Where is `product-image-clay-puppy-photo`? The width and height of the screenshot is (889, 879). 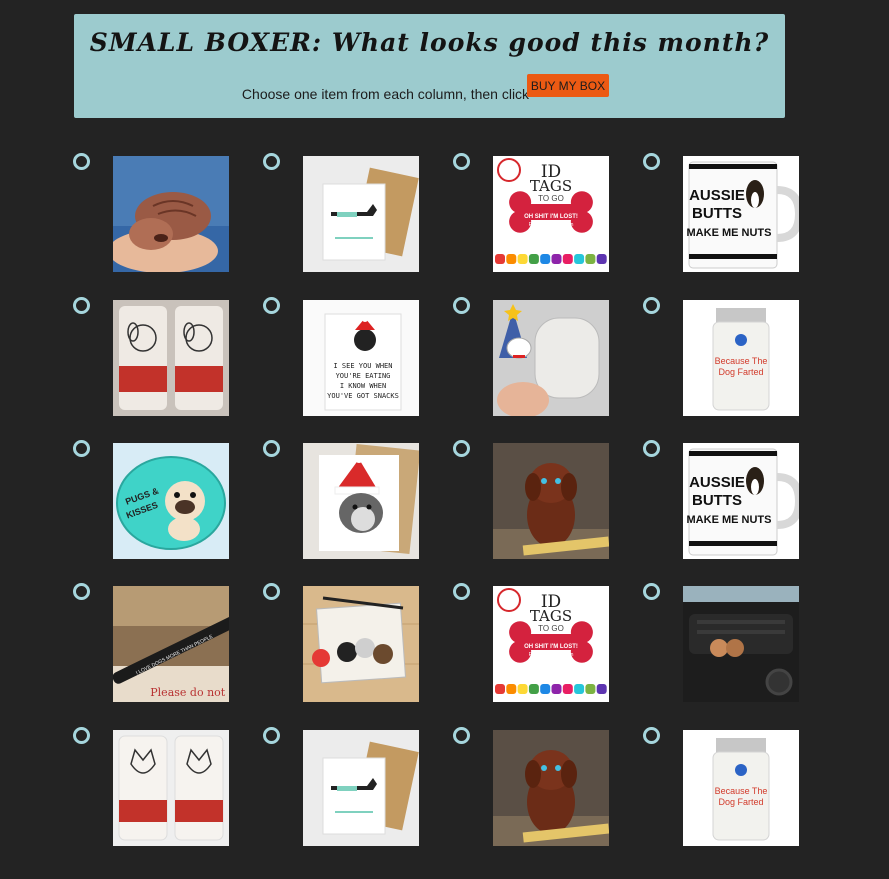 product-image-clay-puppy-photo is located at coordinates (171, 214).